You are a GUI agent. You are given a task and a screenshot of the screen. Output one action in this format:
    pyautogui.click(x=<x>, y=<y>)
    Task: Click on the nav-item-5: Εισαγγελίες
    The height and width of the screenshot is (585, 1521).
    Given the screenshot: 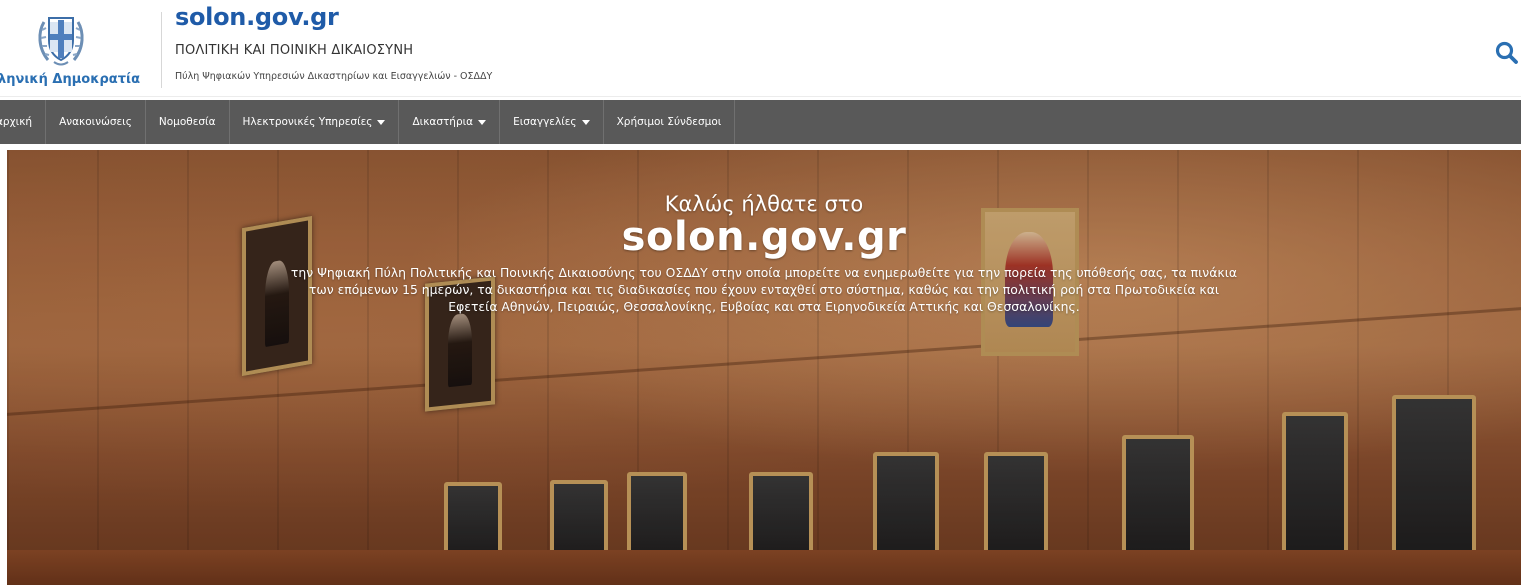 What is the action you would take?
    pyautogui.click(x=552, y=122)
    